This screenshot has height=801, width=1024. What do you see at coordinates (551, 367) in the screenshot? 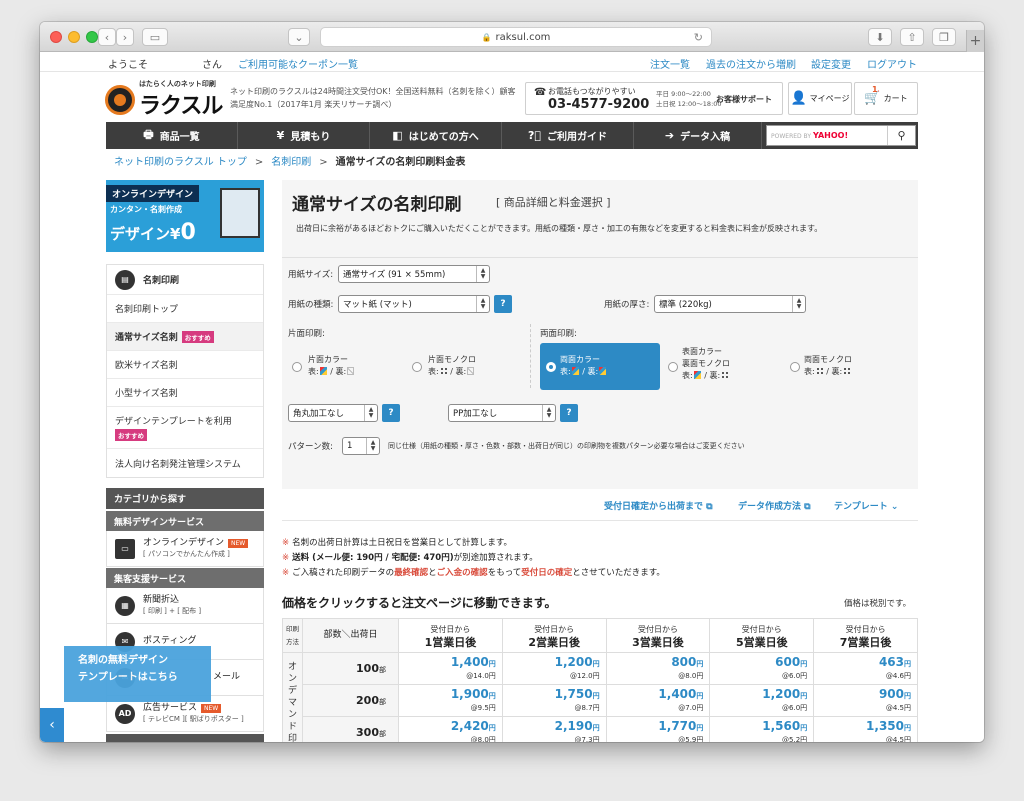
I see `double-color-radio` at bounding box center [551, 367].